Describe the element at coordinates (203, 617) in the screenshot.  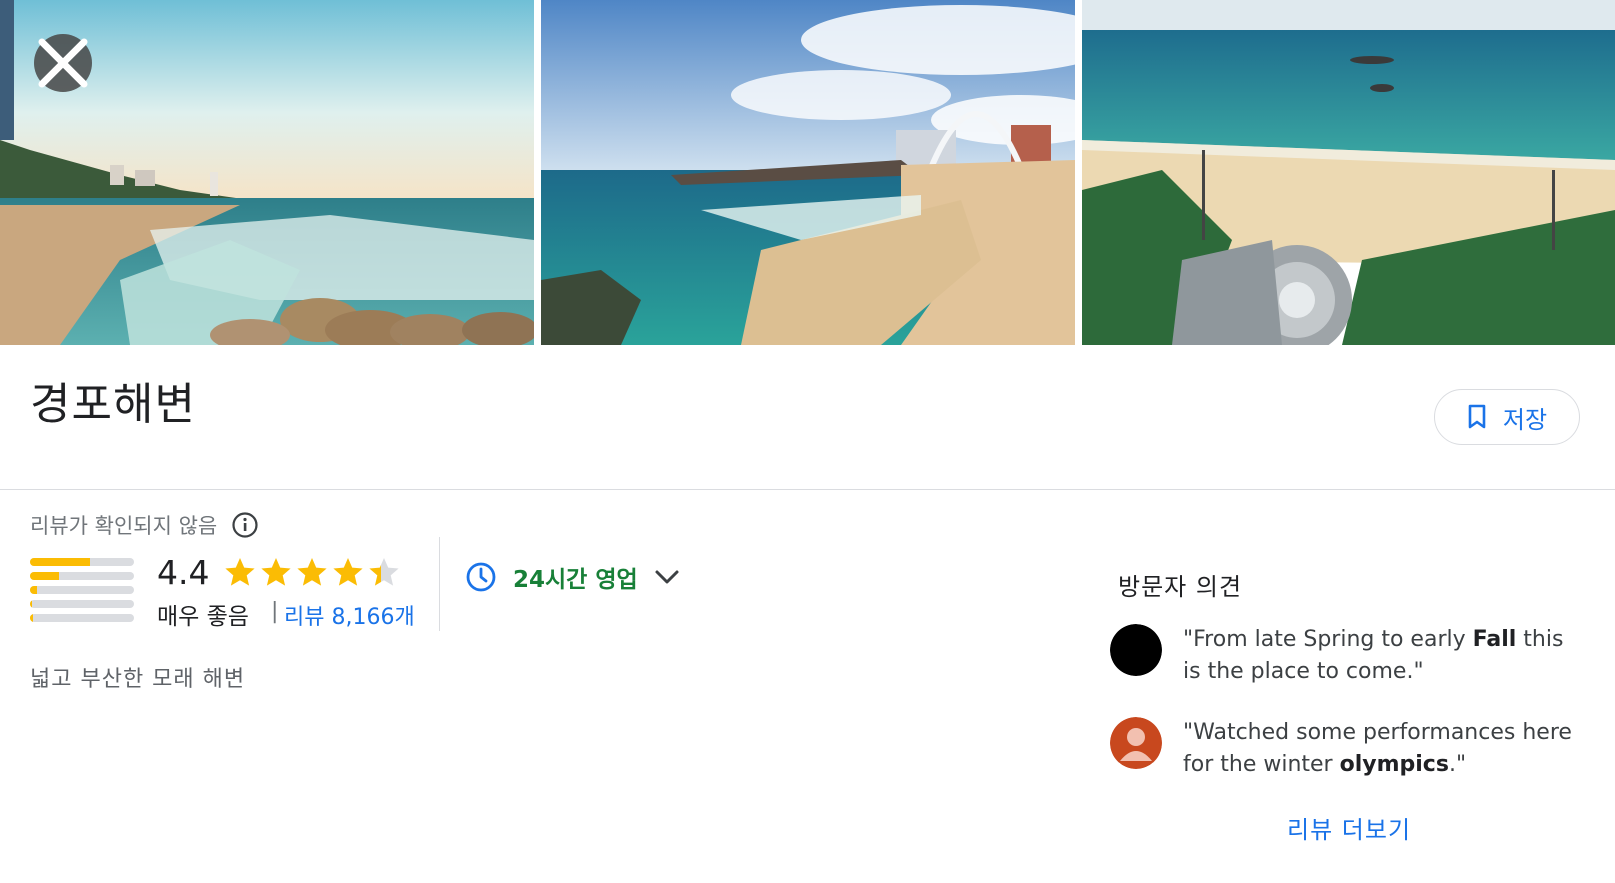
I see `rating-label: 매우 좋음` at that location.